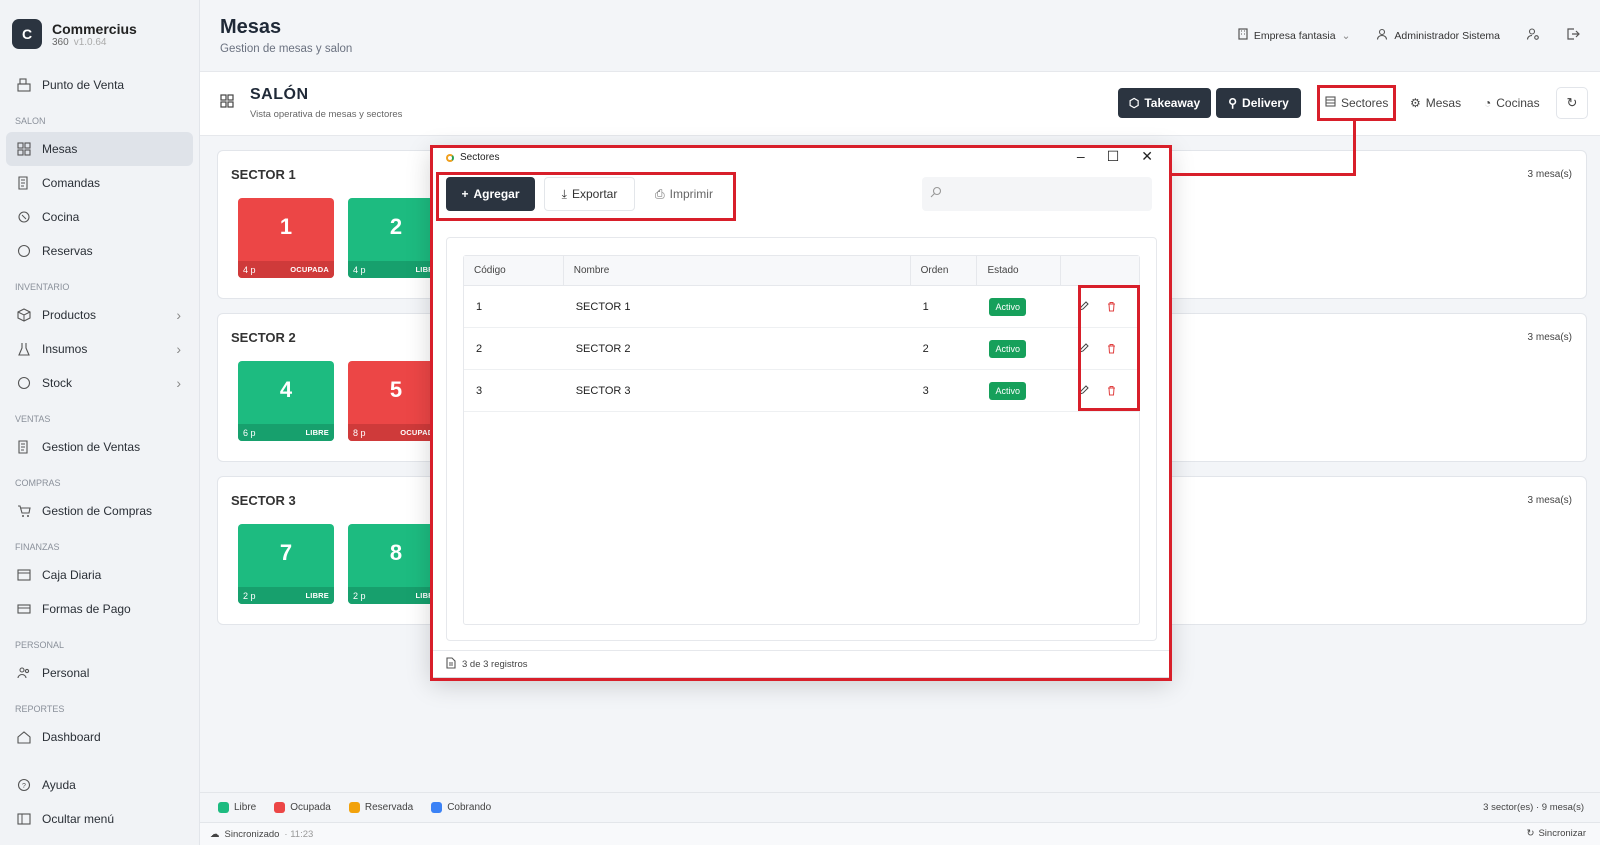 The height and width of the screenshot is (845, 1600). I want to click on status-badge: Activo, so click(1007, 306).